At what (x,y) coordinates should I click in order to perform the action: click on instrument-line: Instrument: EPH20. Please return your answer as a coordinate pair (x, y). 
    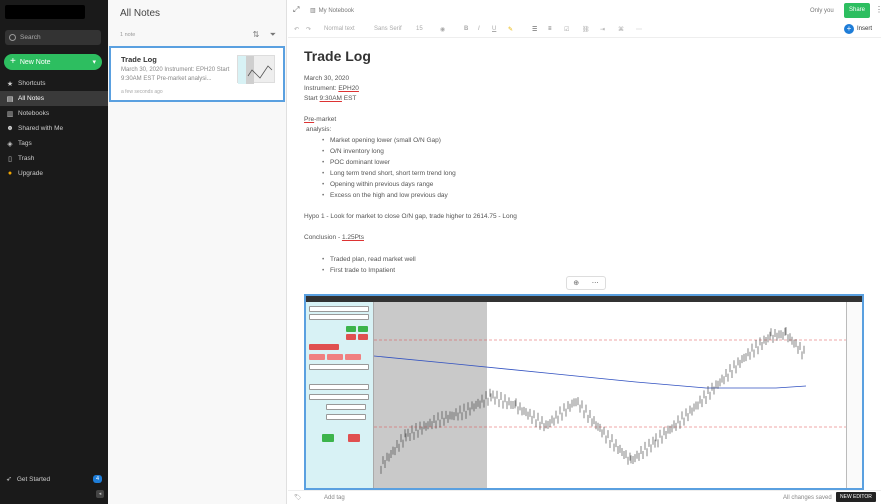
    Looking at the image, I should click on (584, 89).